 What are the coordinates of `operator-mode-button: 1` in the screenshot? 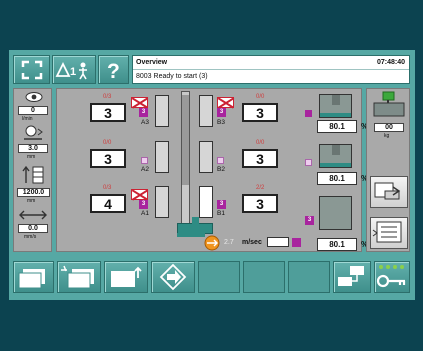 It's located at (74, 69).